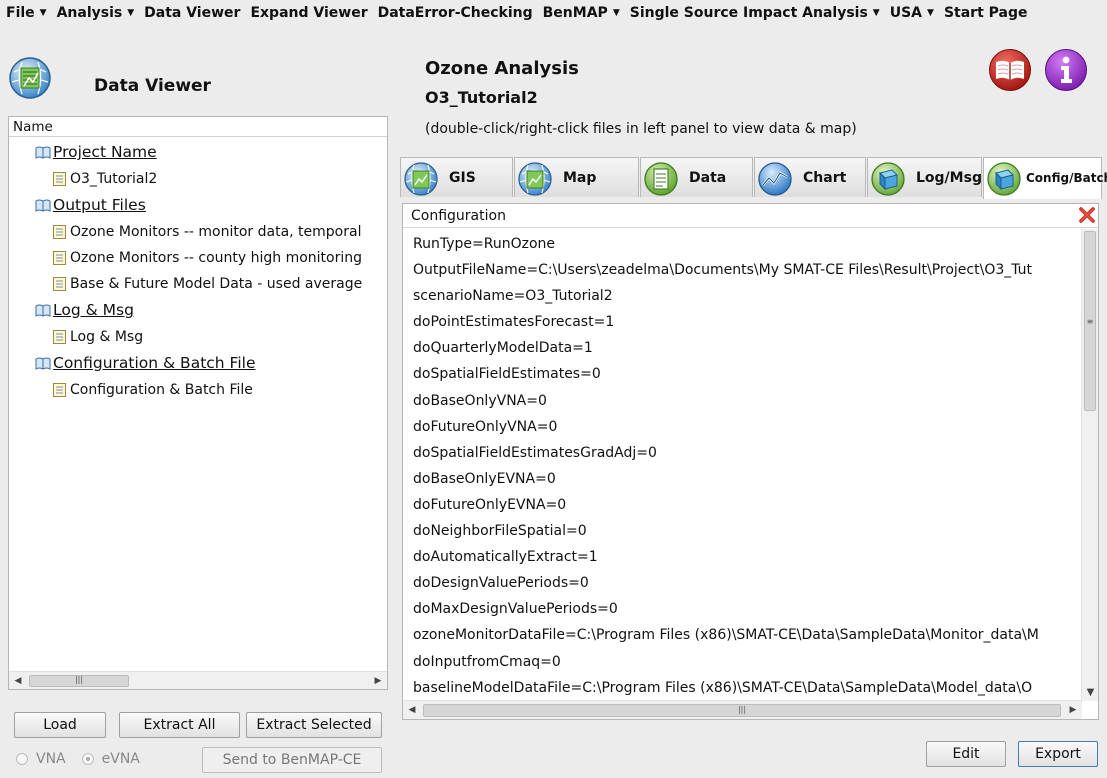 The image size is (1107, 778). Describe the element at coordinates (1087, 215) in the screenshot. I see `close-icon` at that location.